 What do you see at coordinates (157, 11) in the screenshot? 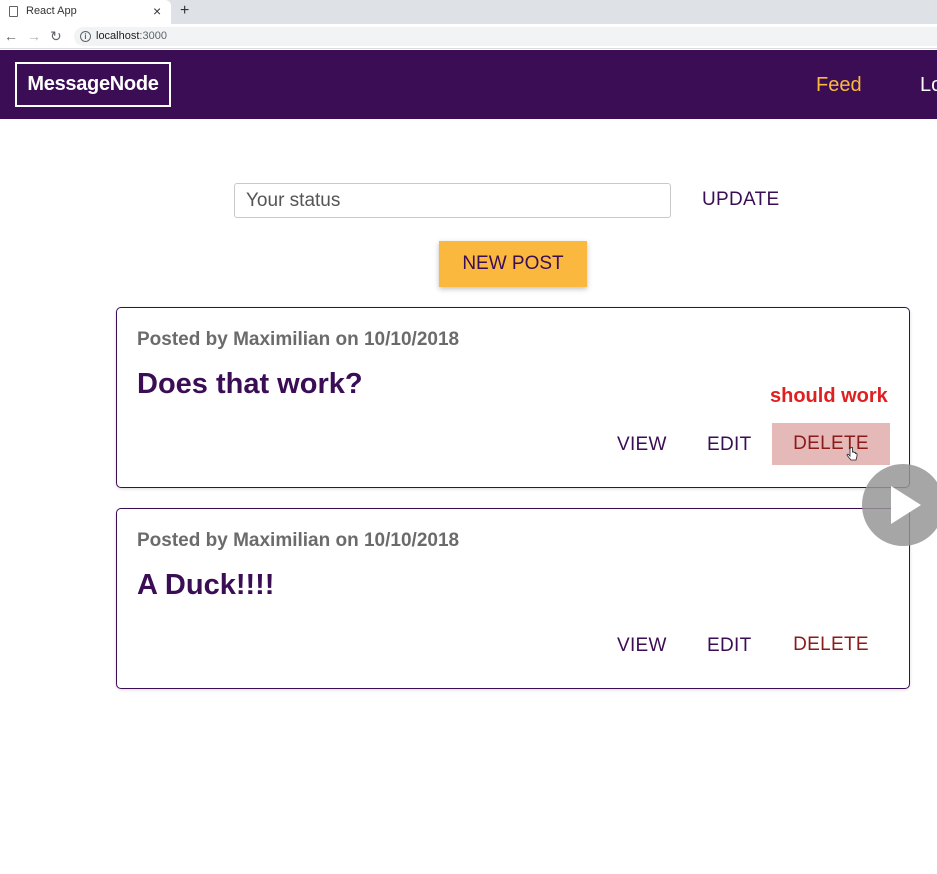
I see `close-icon: ×` at bounding box center [157, 11].